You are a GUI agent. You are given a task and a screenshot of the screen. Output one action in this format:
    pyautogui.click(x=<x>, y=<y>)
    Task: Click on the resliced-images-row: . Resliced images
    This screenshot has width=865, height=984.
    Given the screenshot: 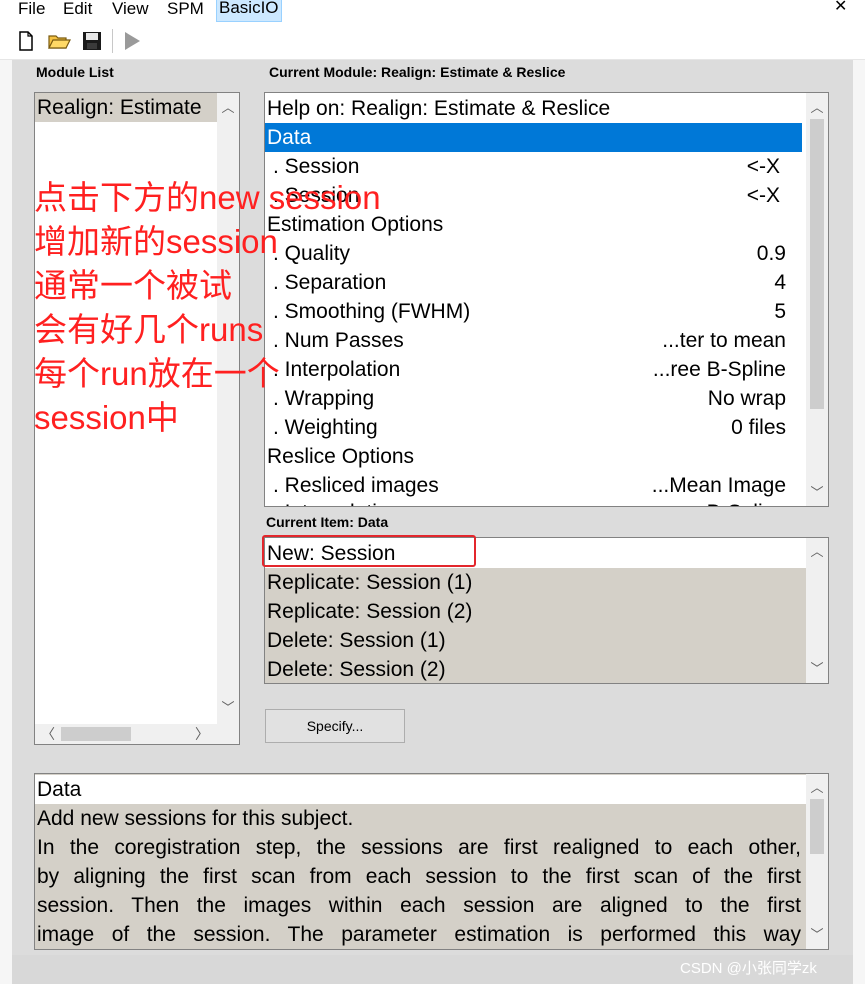 What is the action you would take?
    pyautogui.click(x=356, y=485)
    